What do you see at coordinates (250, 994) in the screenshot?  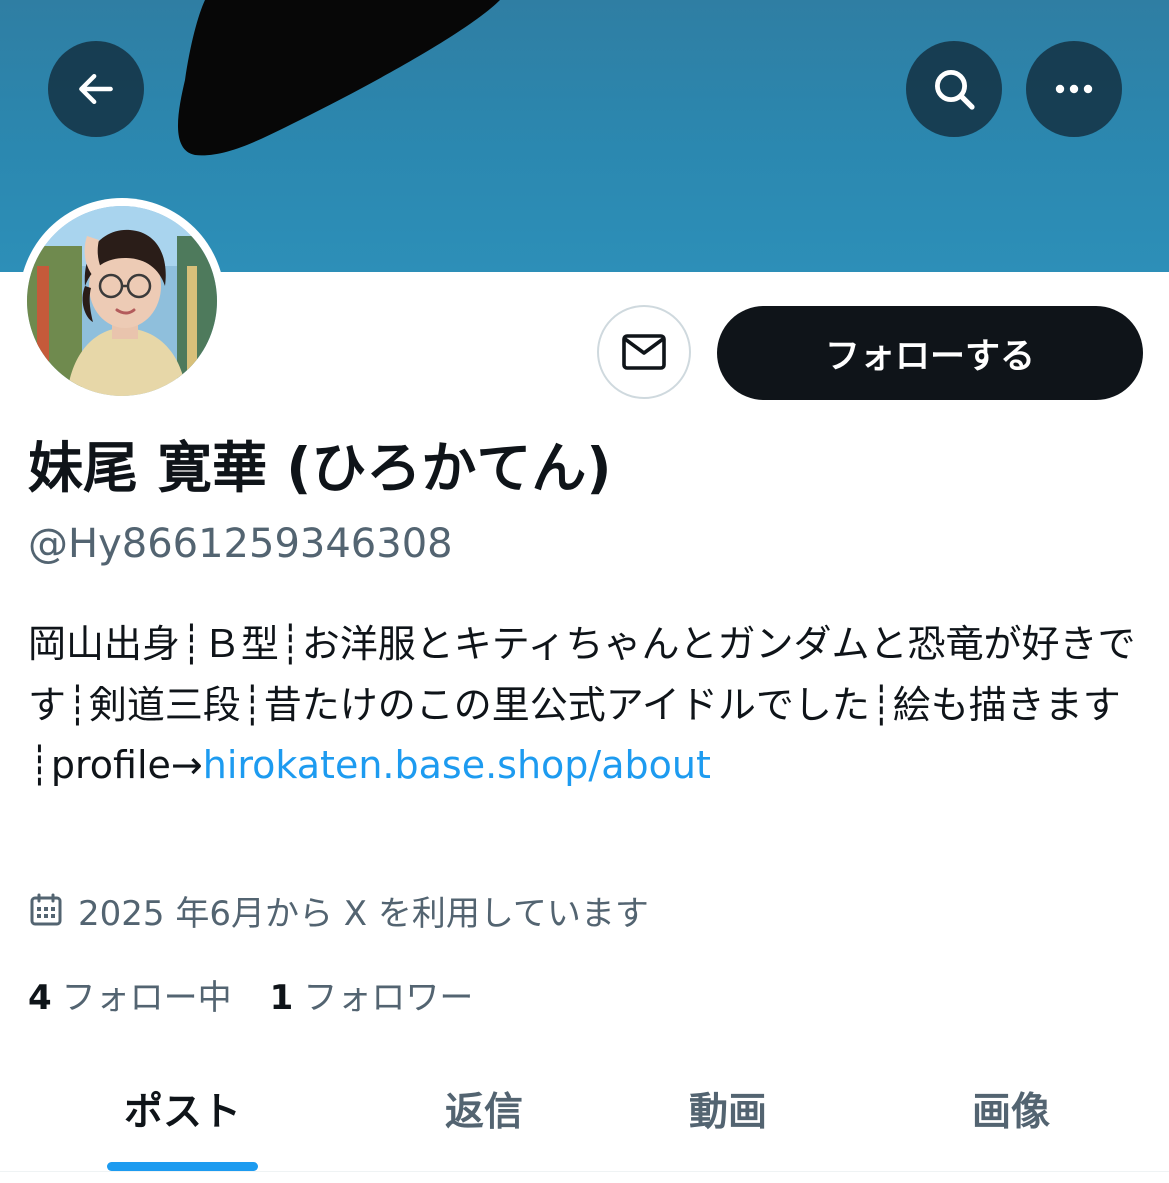 I see `follow-stats: 4 フォロー中 1 フォロワー` at bounding box center [250, 994].